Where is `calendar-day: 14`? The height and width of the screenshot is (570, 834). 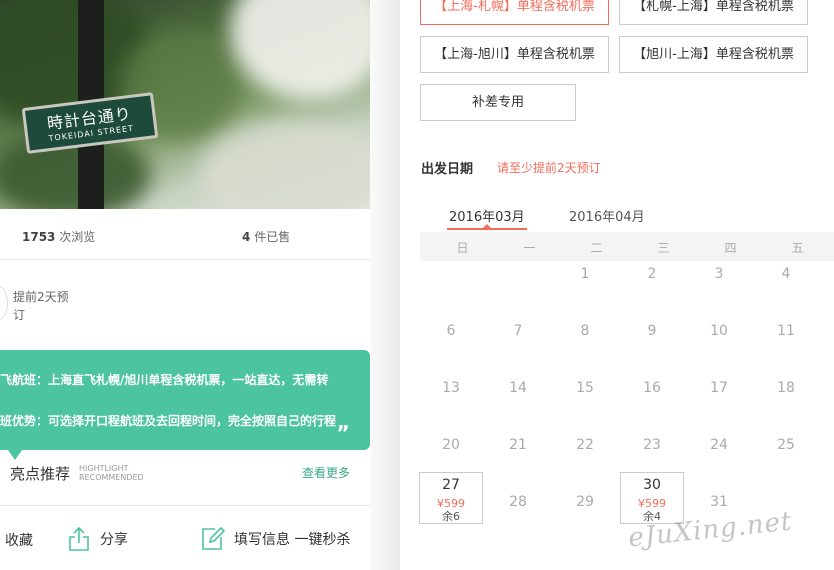 calendar-day: 14 is located at coordinates (518, 396).